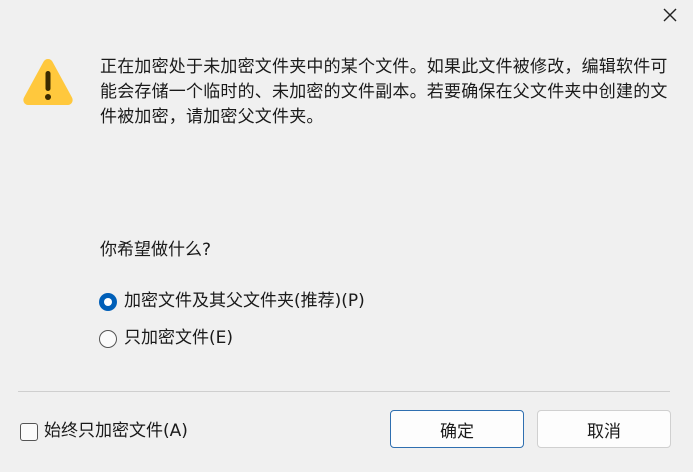 The image size is (693, 472). I want to click on warning-triangle-icon, so click(48, 82).